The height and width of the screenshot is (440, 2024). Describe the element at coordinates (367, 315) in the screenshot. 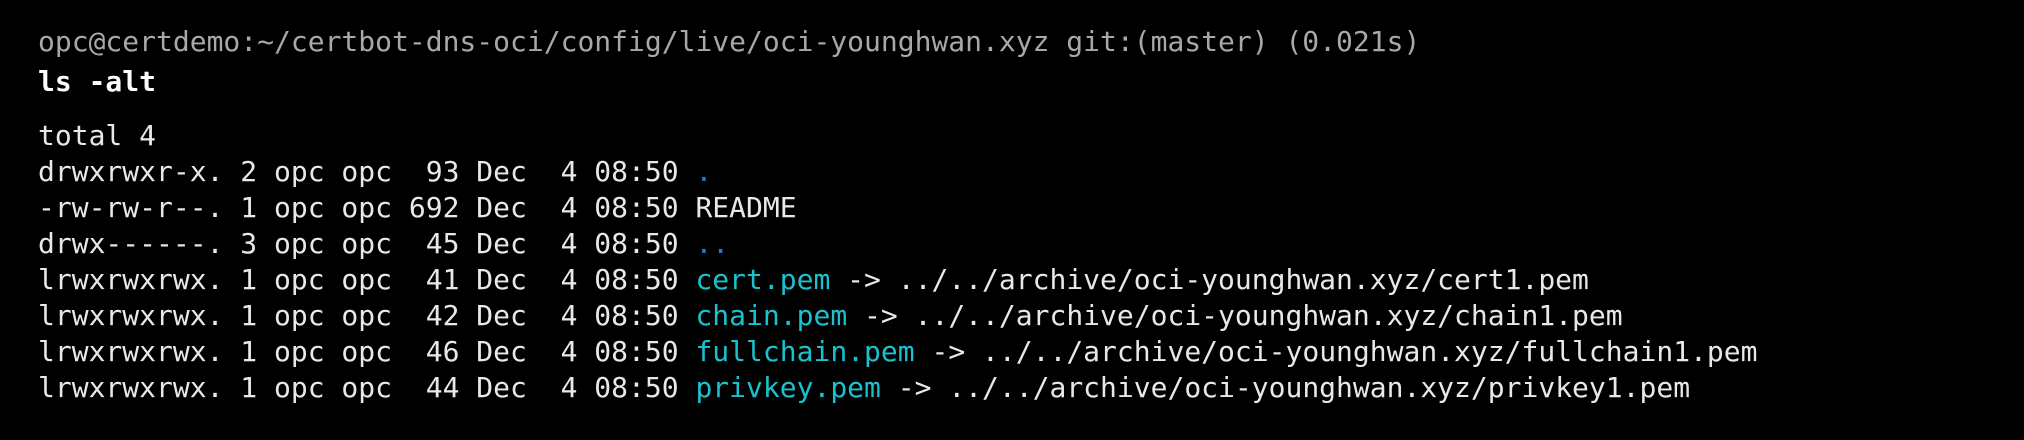

I see `entry-meta: lrwxrwxrwx. 1 opc opc 42 Dec 4 08:50` at that location.